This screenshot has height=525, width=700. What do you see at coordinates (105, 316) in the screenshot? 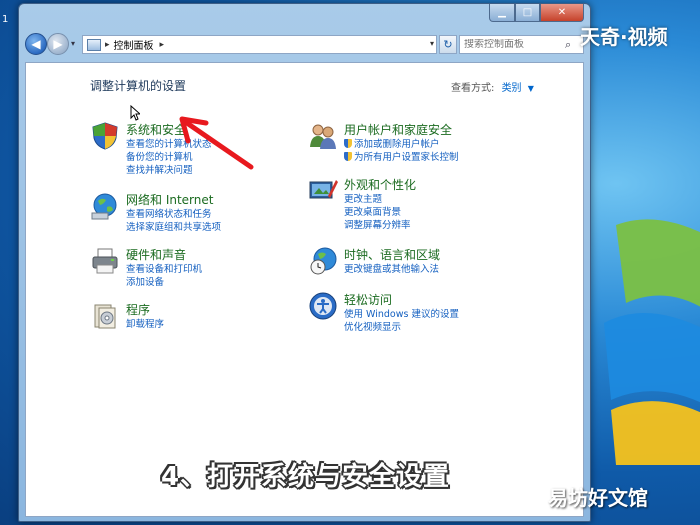
I see `programs-icon` at bounding box center [105, 316].